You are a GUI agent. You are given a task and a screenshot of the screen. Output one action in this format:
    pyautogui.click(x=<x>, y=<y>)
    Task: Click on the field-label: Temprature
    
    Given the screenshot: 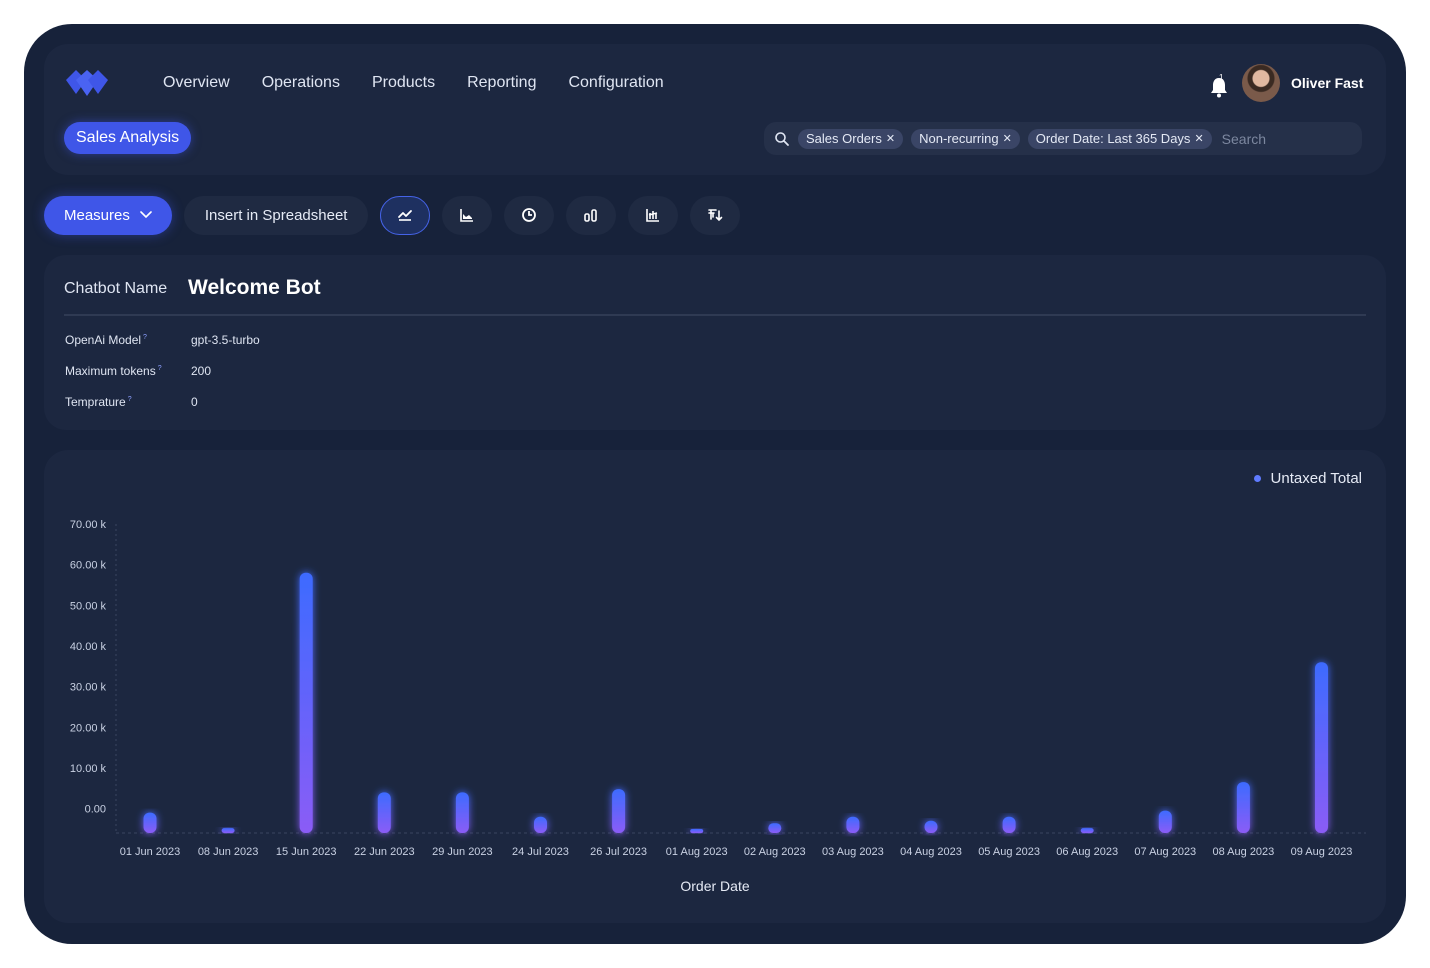 What is the action you would take?
    pyautogui.click(x=95, y=402)
    